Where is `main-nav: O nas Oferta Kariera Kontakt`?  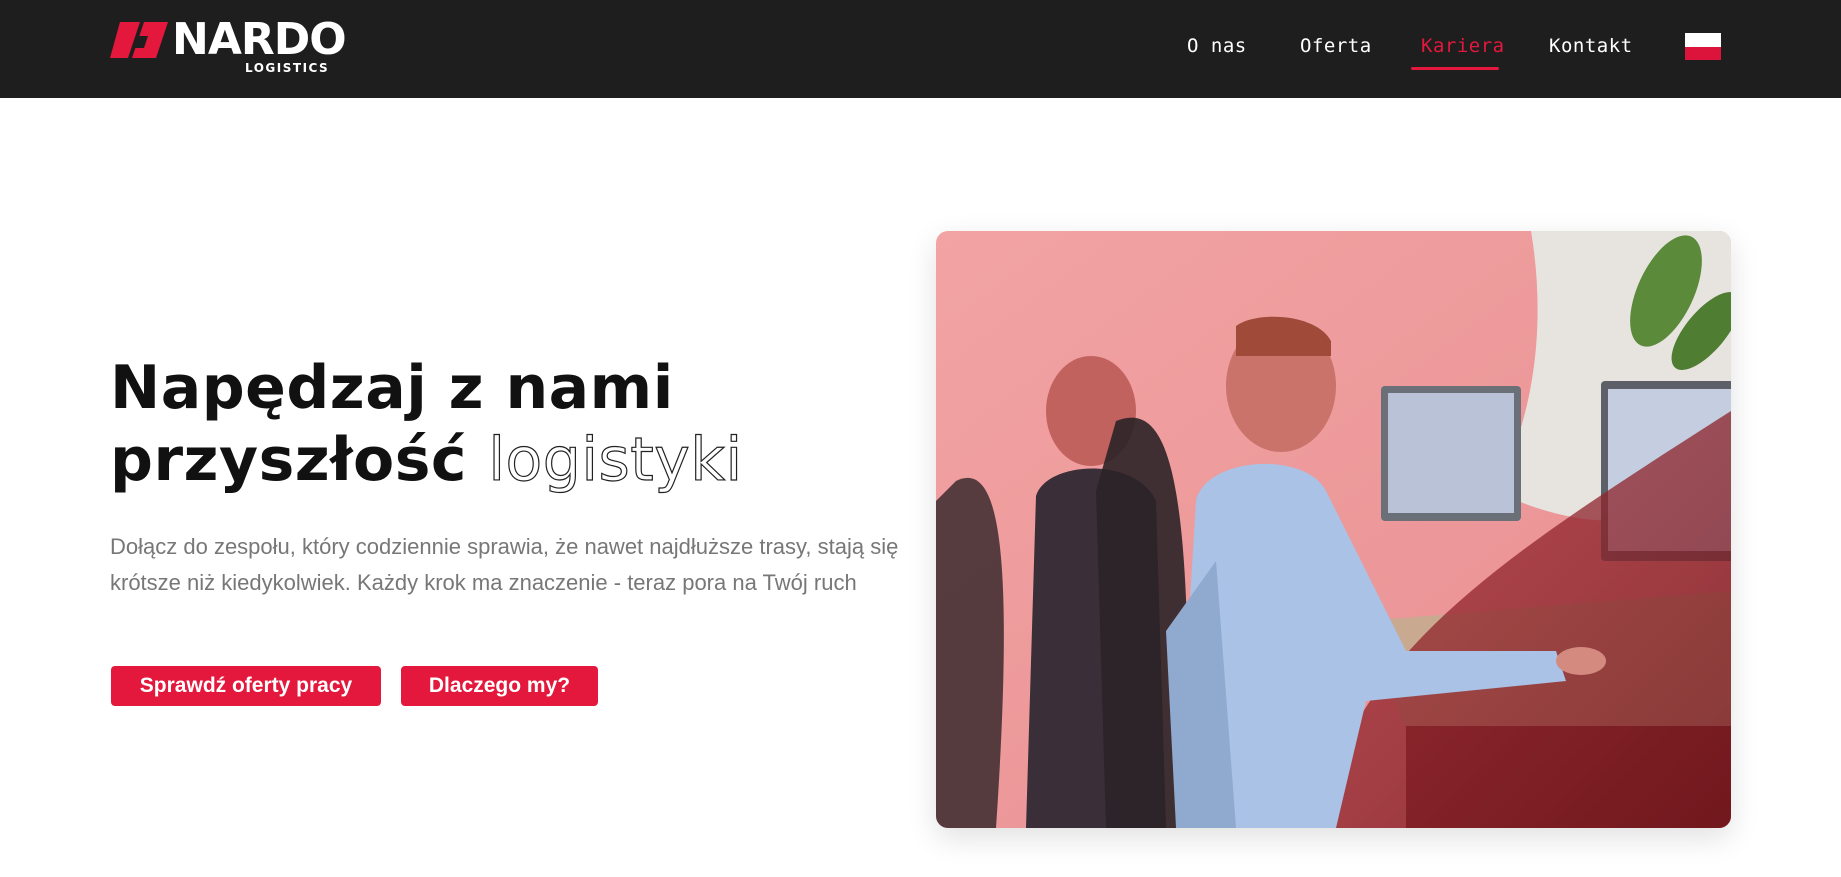
main-nav: O nas Oferta Kariera Kontakt is located at coordinates (920, 49).